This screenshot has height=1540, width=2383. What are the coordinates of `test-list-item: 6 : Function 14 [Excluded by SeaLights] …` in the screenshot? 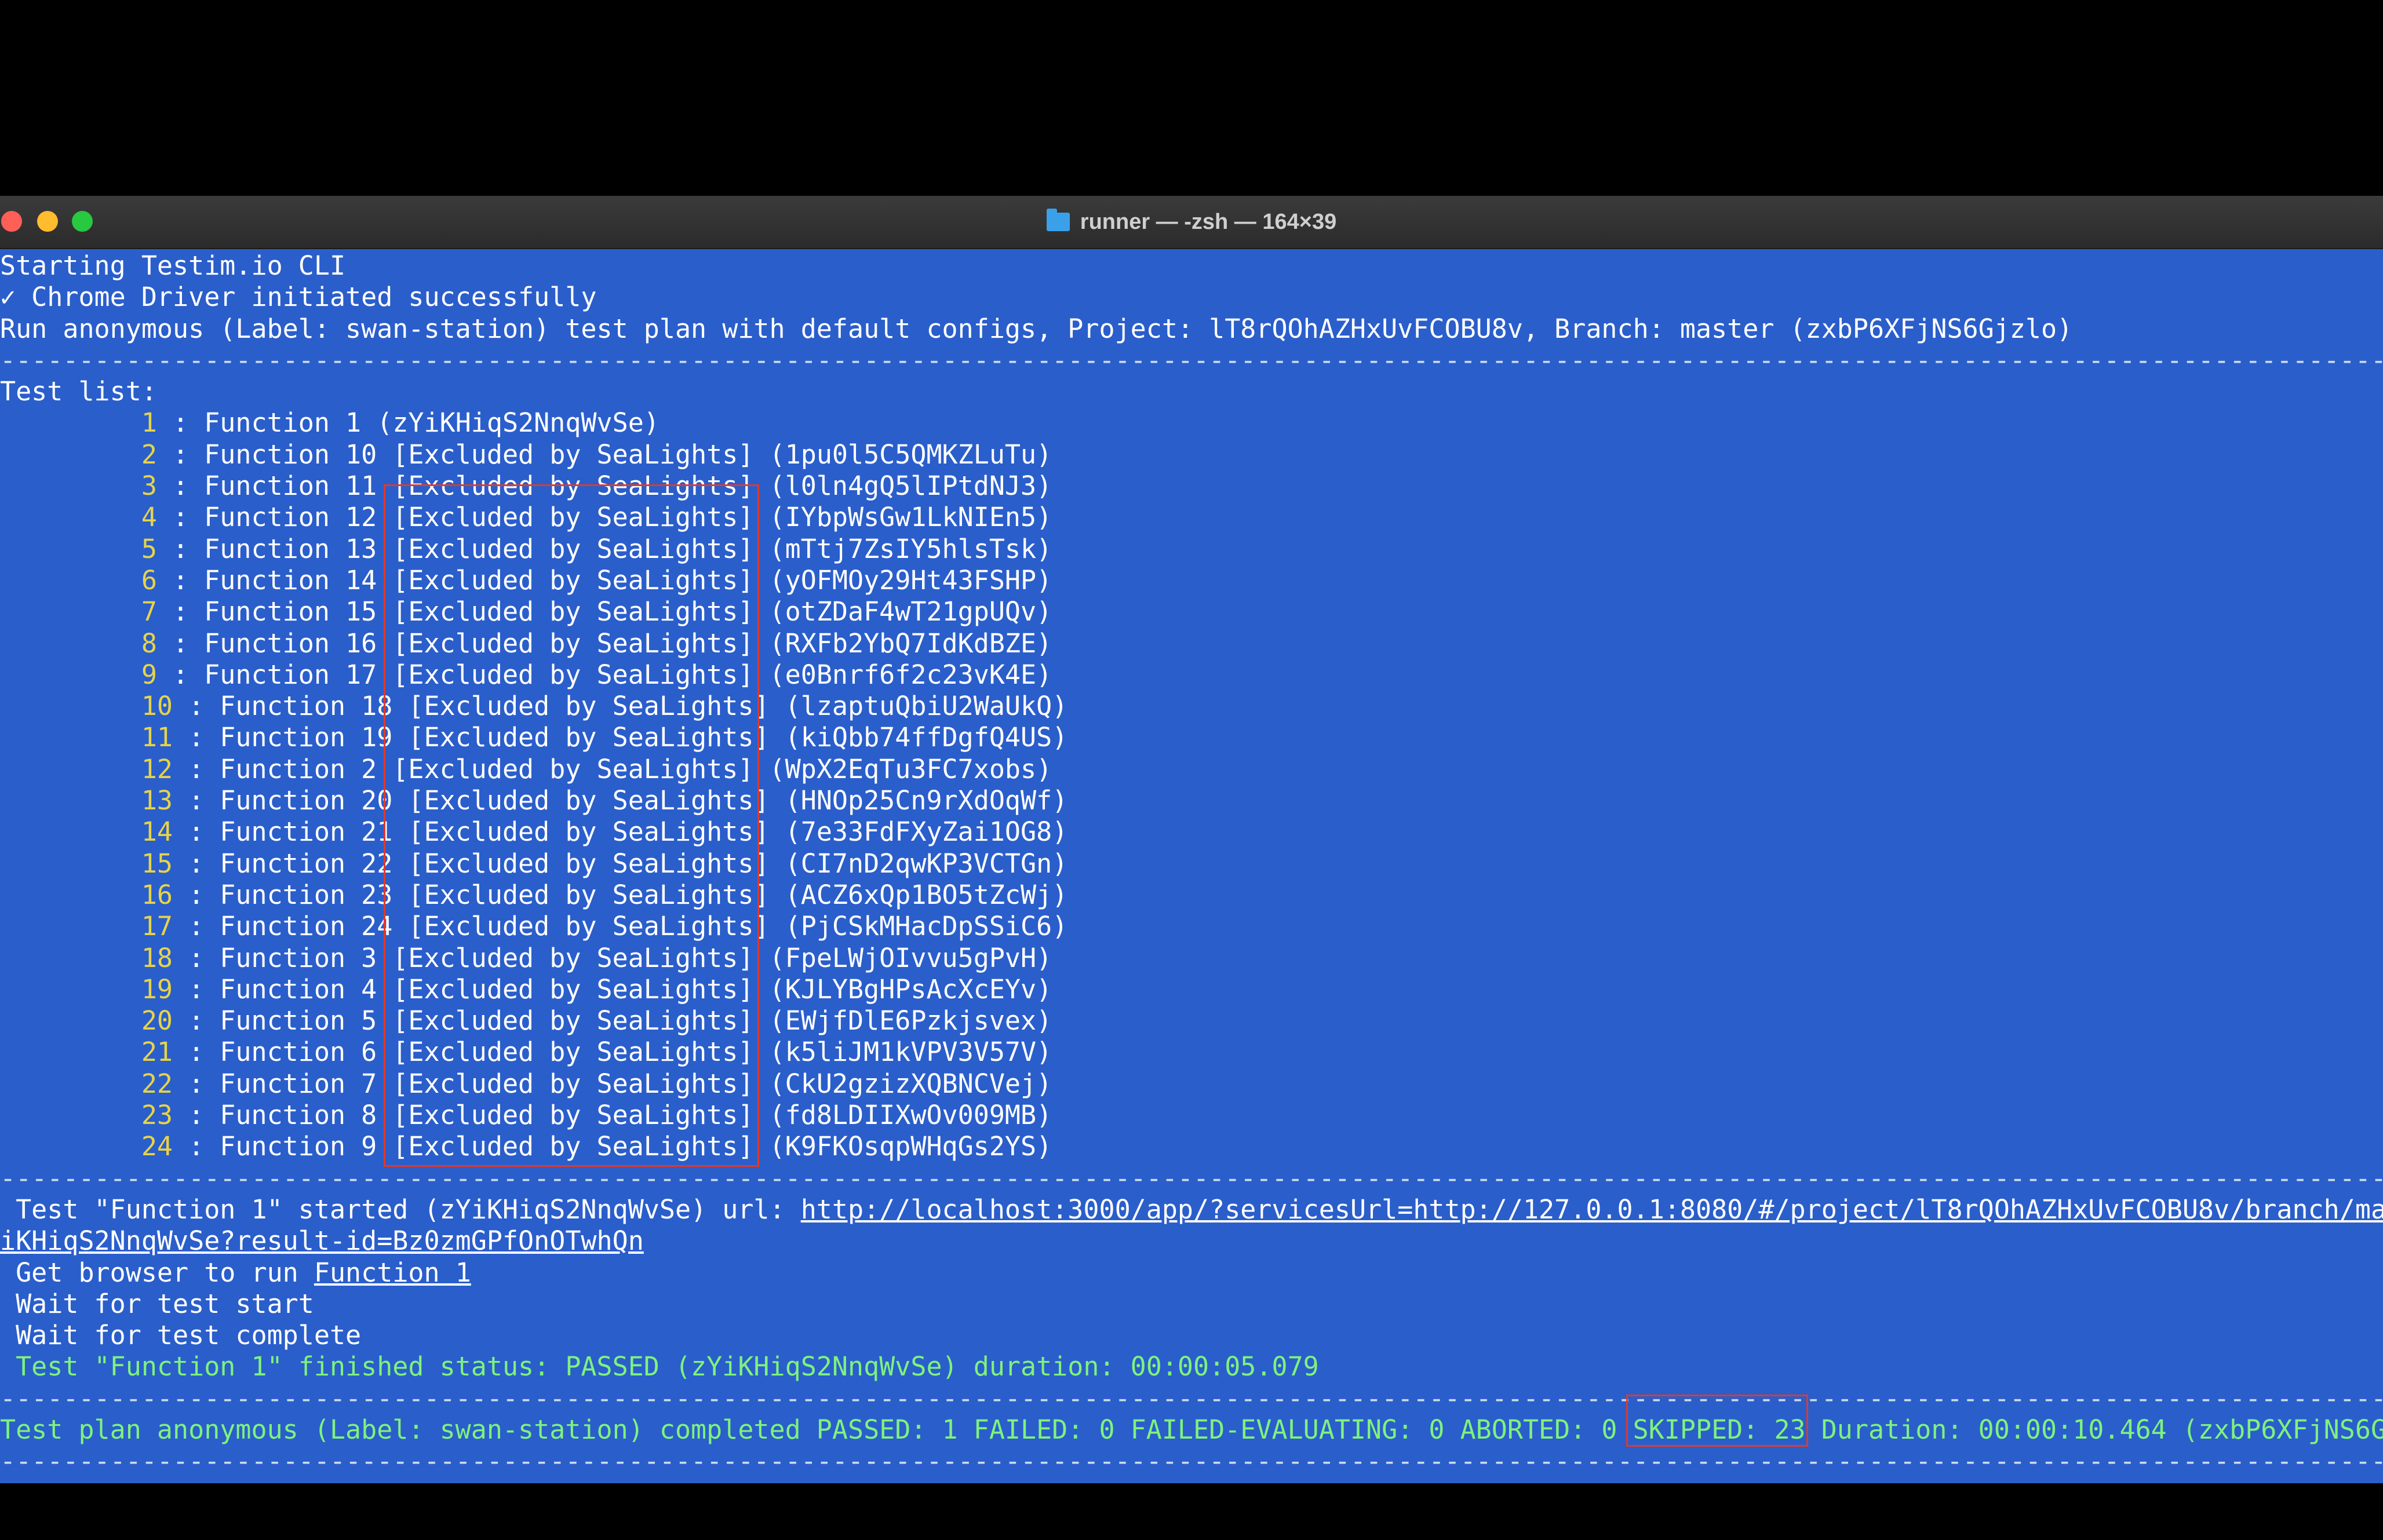 It's located at (1191, 580).